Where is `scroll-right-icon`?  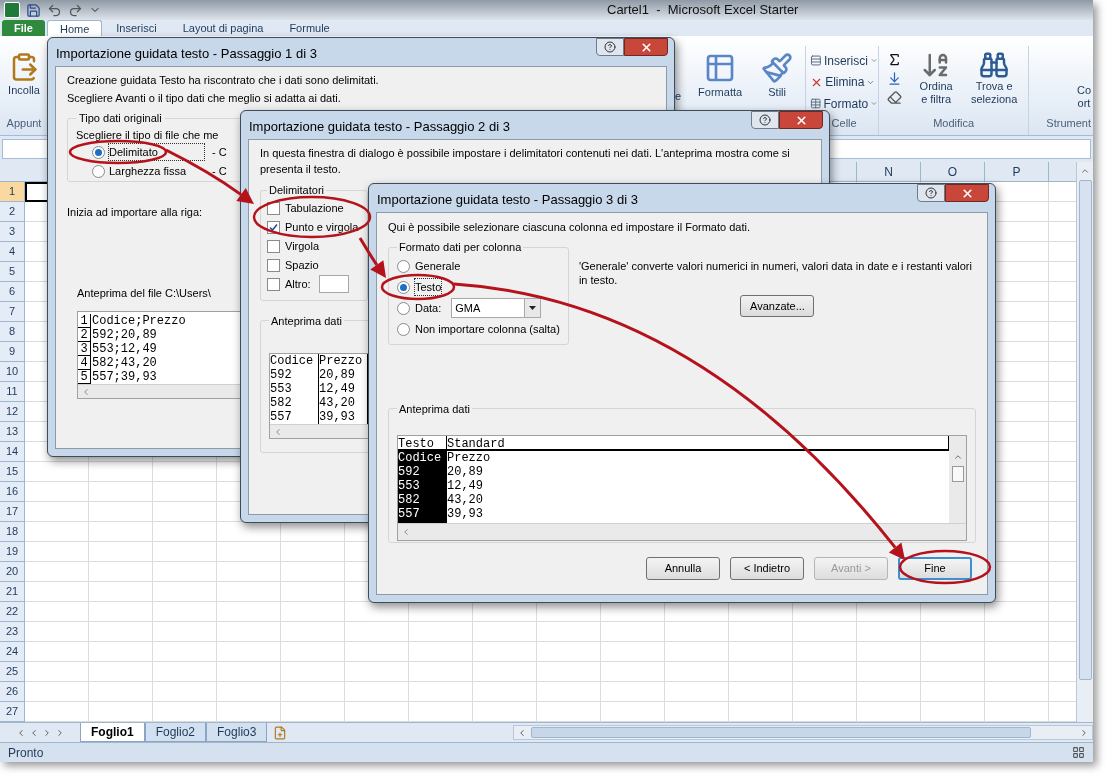 scroll-right-icon is located at coordinates (1084, 732).